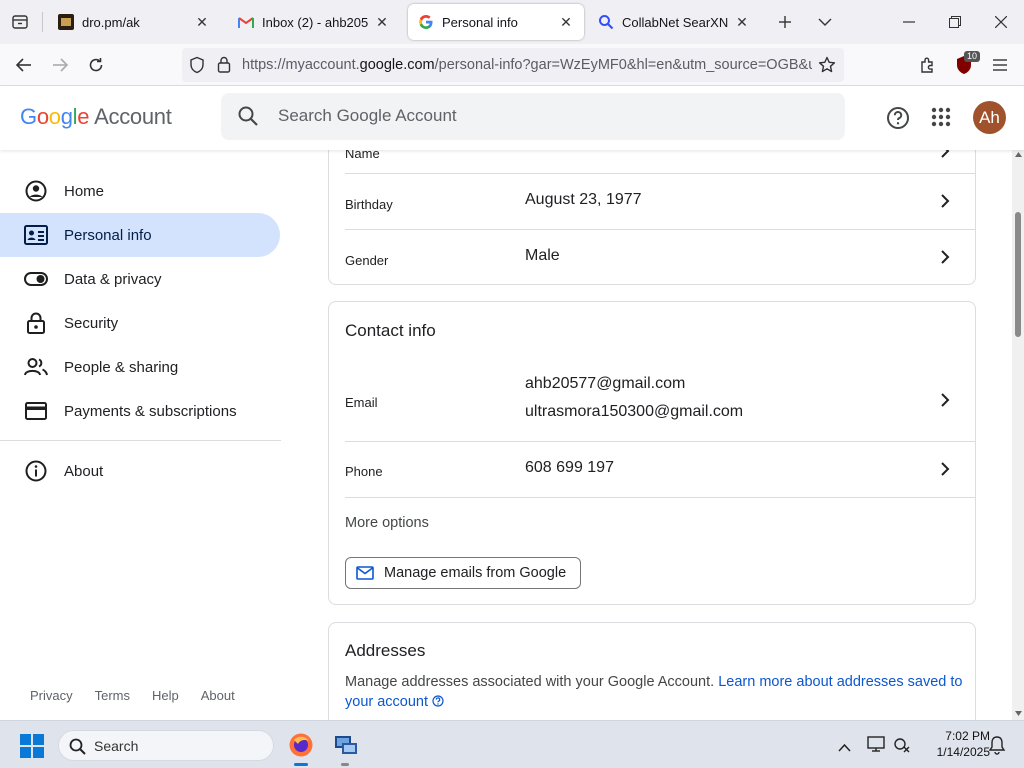 The width and height of the screenshot is (1024, 768). What do you see at coordinates (941, 119) in the screenshot?
I see `apps-grid-icon` at bounding box center [941, 119].